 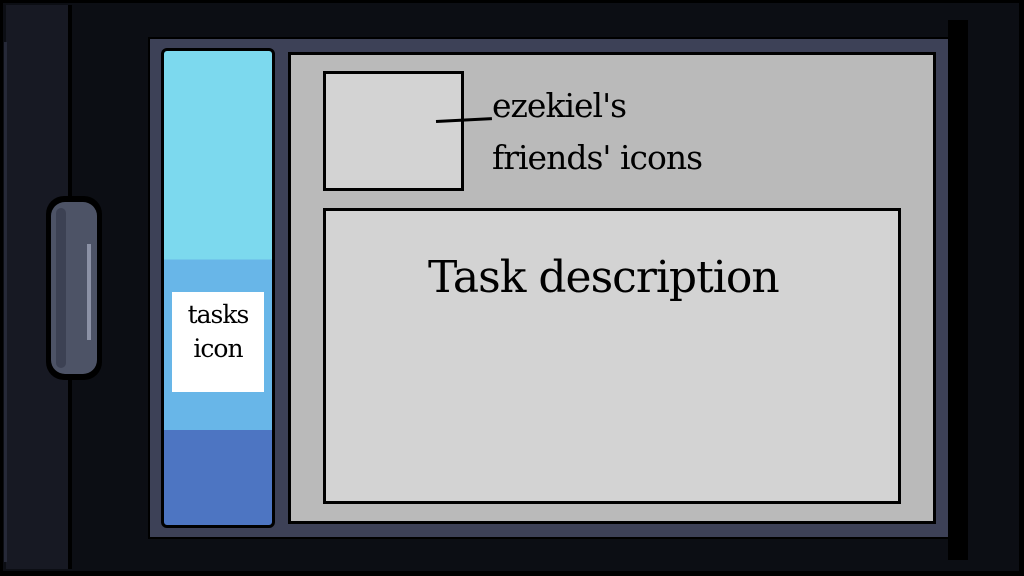 What do you see at coordinates (5, 302) in the screenshot?
I see `left-edge-stripe` at bounding box center [5, 302].